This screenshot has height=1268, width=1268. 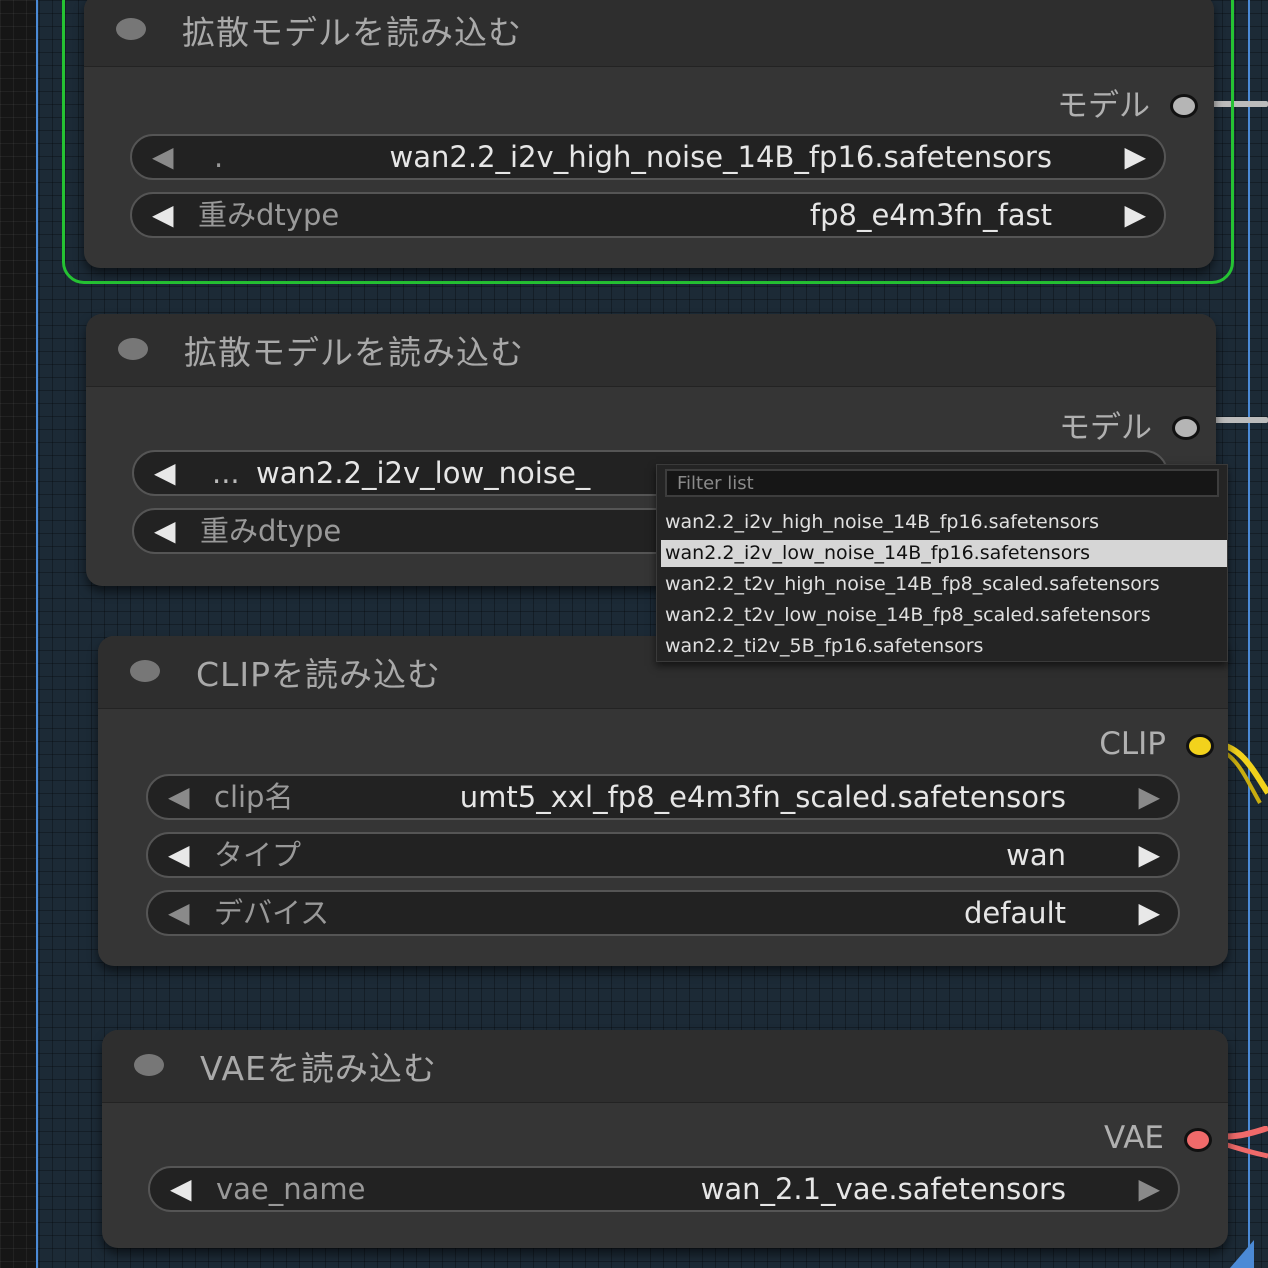 What do you see at coordinates (254, 797) in the screenshot?
I see `widget-label: clip名` at bounding box center [254, 797].